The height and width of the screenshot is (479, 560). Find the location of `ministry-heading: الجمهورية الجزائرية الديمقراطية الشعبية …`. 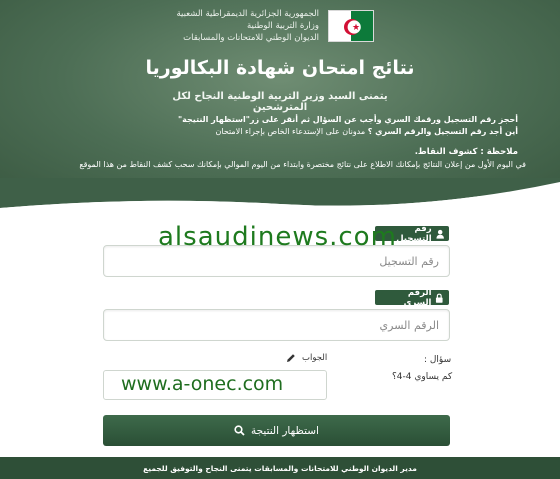

ministry-heading: الجمهورية الجزائرية الديمقراطية الشعبية … is located at coordinates (244, 26).